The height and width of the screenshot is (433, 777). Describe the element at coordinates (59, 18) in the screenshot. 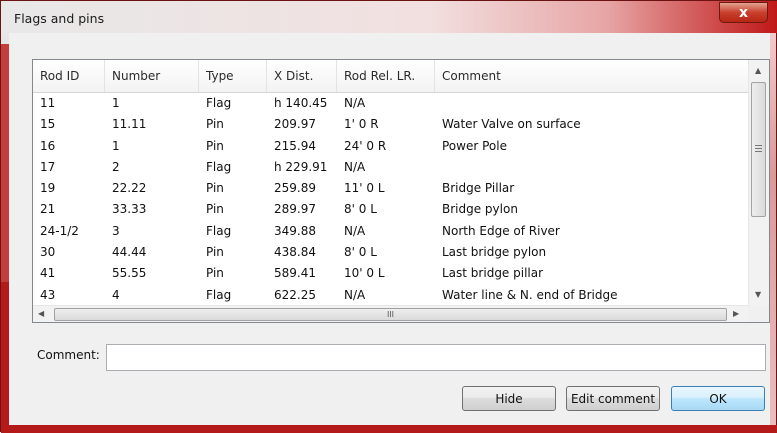

I see `window-title: Flags and pins` at that location.